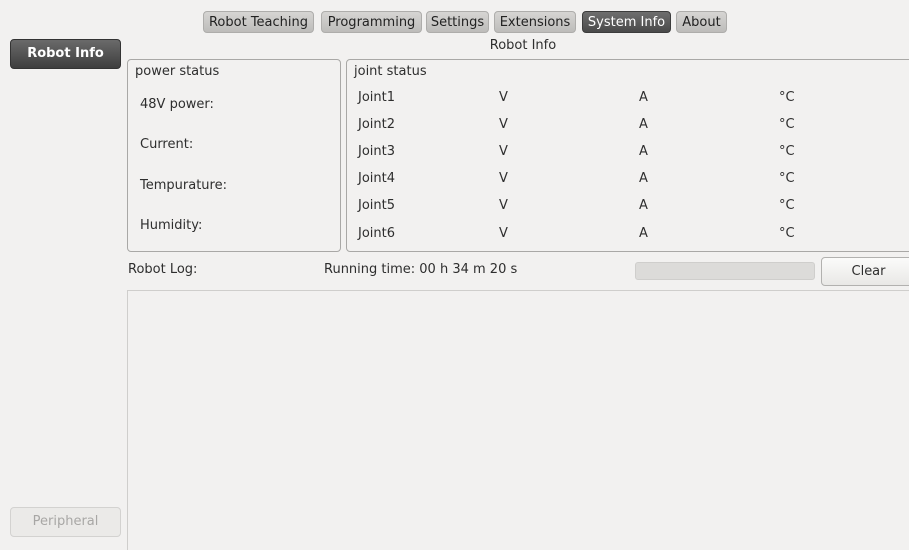 This screenshot has width=909, height=550. I want to click on power-humidity-label: Humidity:, so click(171, 225).